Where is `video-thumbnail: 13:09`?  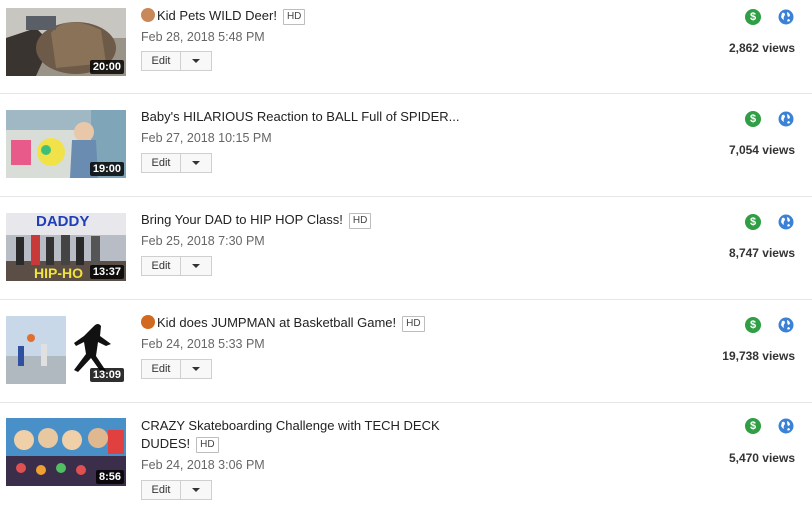 video-thumbnail: 13:09 is located at coordinates (66, 350).